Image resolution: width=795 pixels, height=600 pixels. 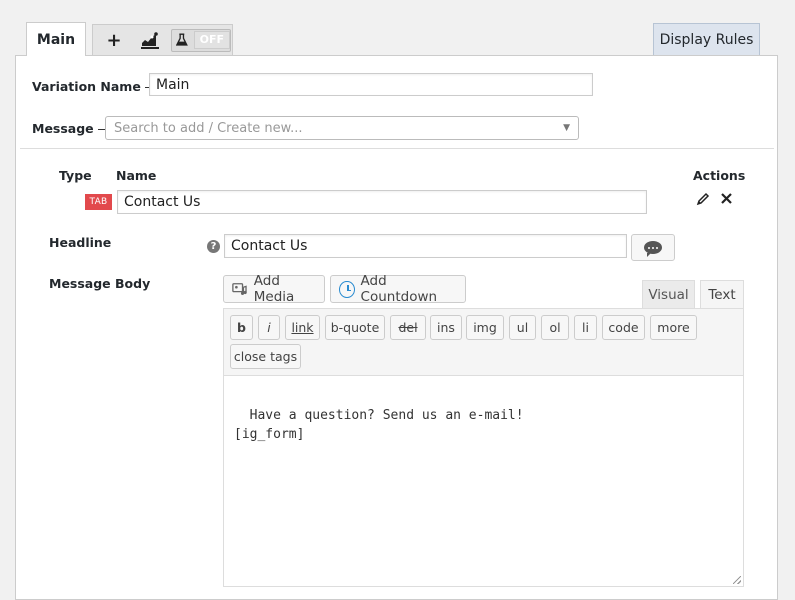 I want to click on message-name-input: Contact Us, so click(x=382, y=202).